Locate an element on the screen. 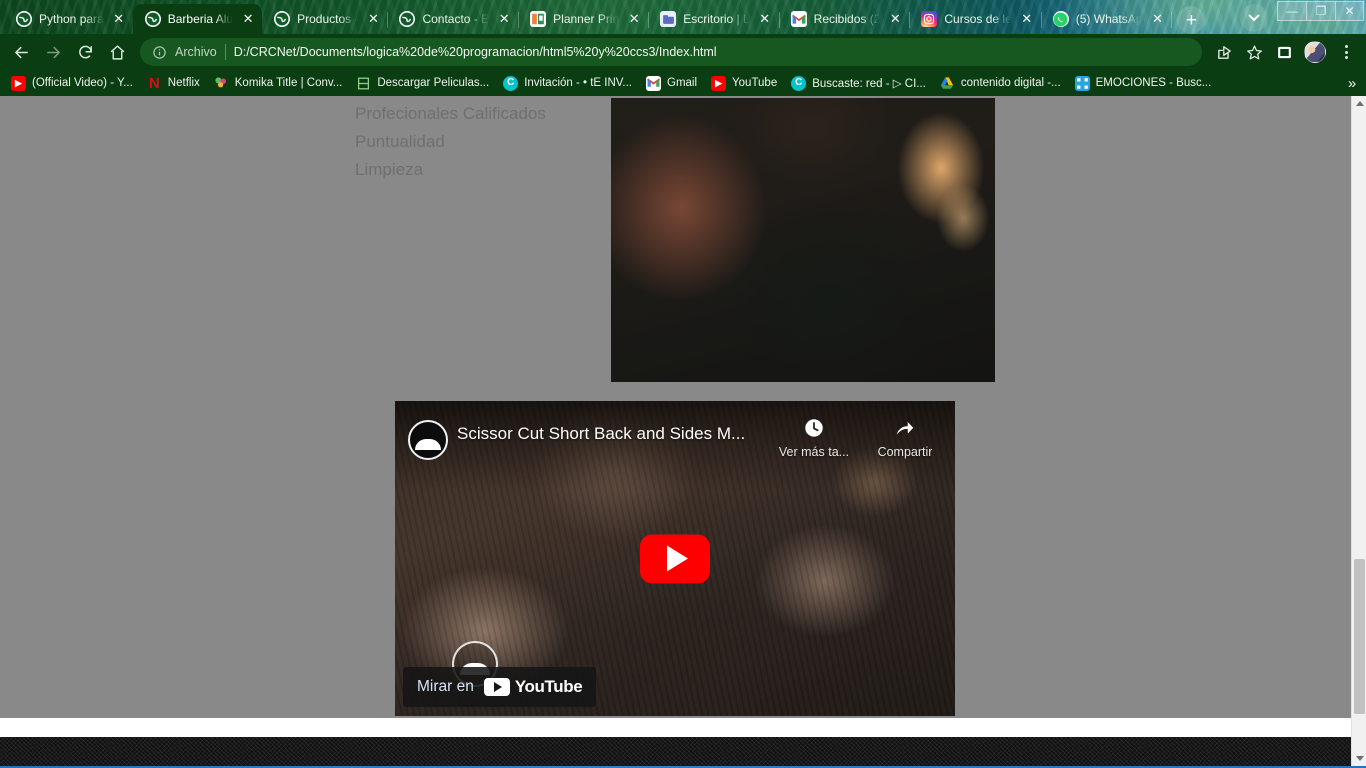  side-panel-icon is located at coordinates (1284, 52).